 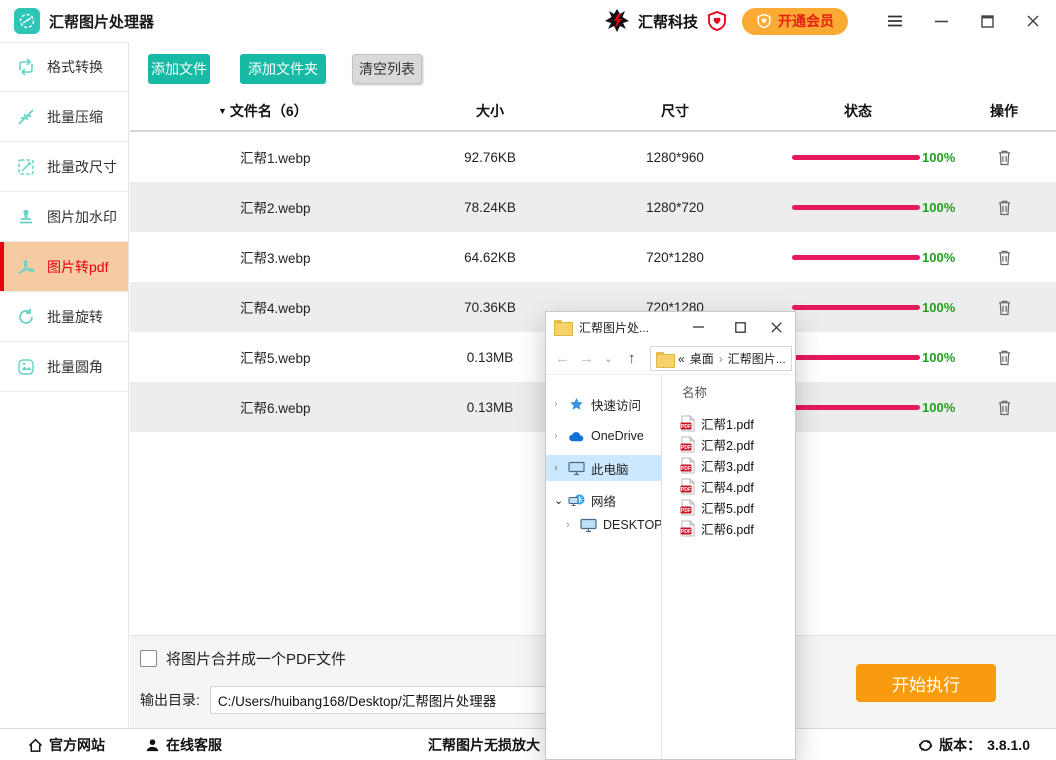 I want to click on breadcrumb-overflow-chevron: «, so click(x=681, y=359).